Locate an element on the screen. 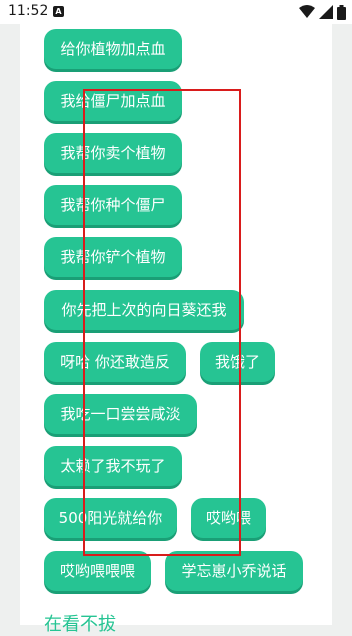  button-sell-plant: 我帮你卖个植物 is located at coordinates (113, 153).